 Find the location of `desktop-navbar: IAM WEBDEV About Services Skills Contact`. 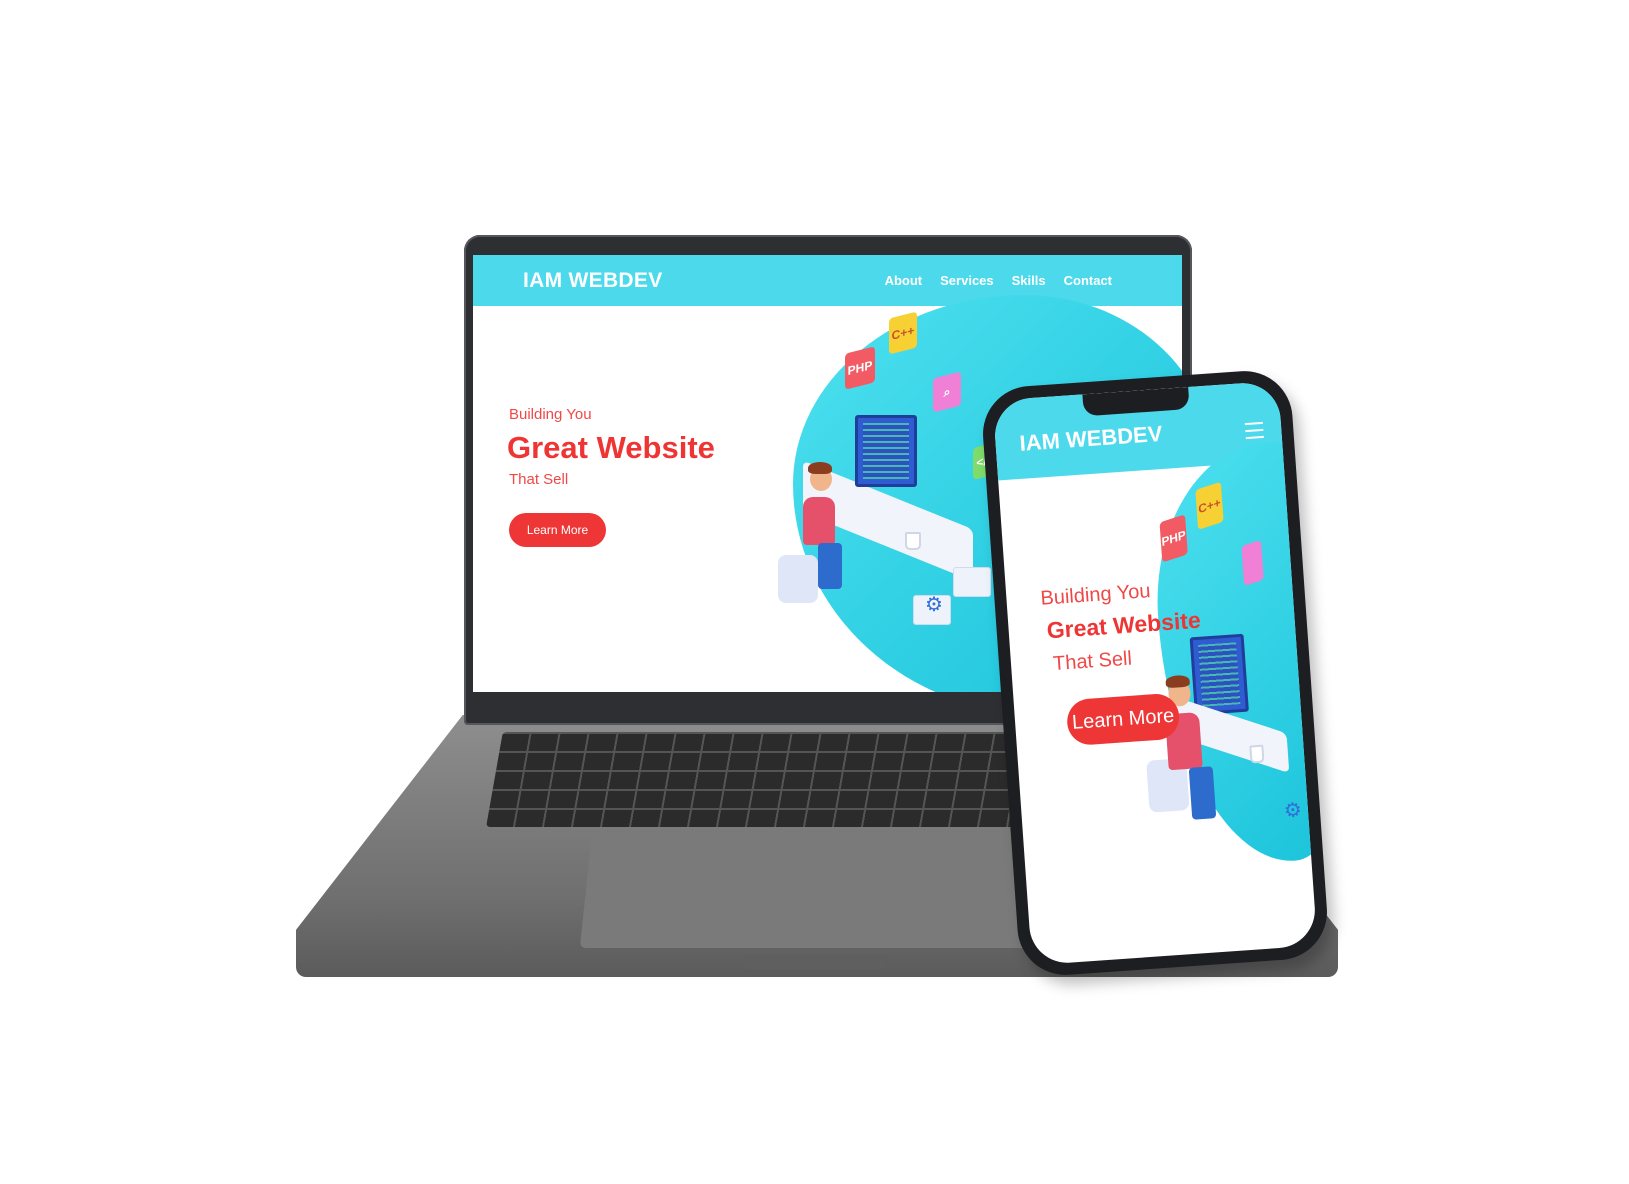

desktop-navbar: IAM WEBDEV About Services Skills Contact is located at coordinates (827, 280).